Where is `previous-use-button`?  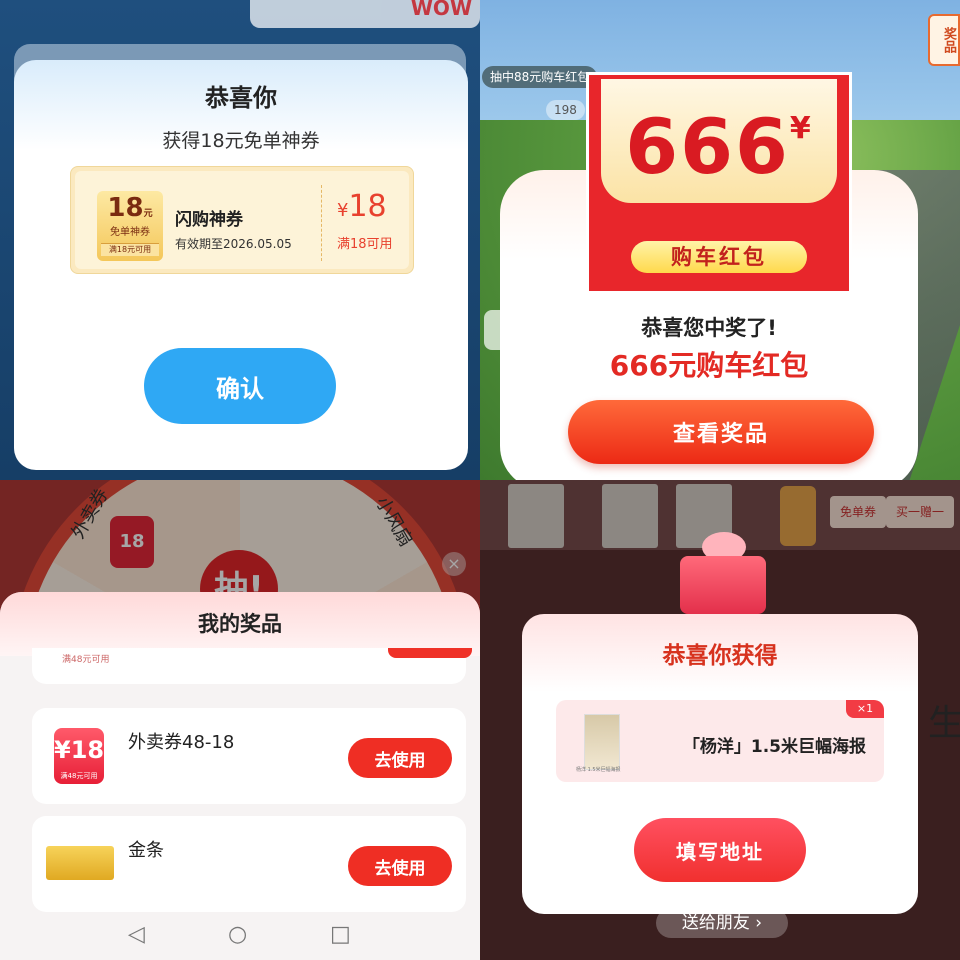 previous-use-button is located at coordinates (430, 653).